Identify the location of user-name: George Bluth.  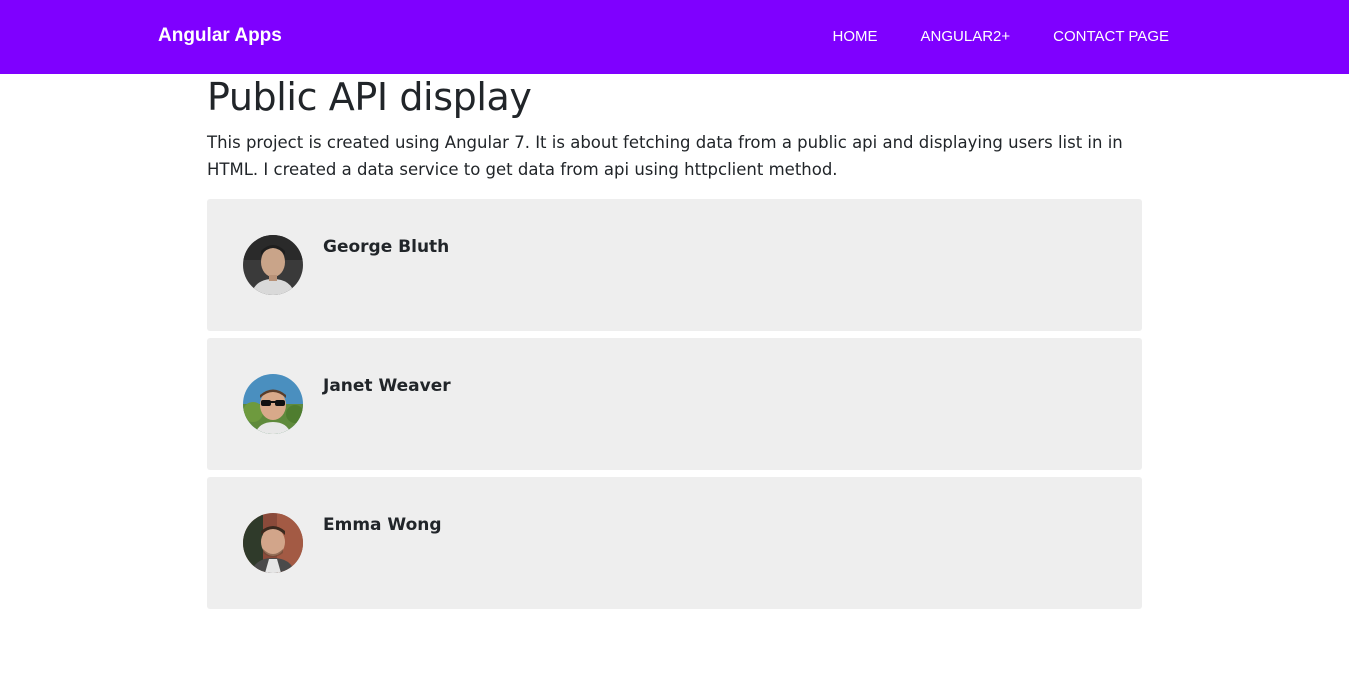
(386, 247).